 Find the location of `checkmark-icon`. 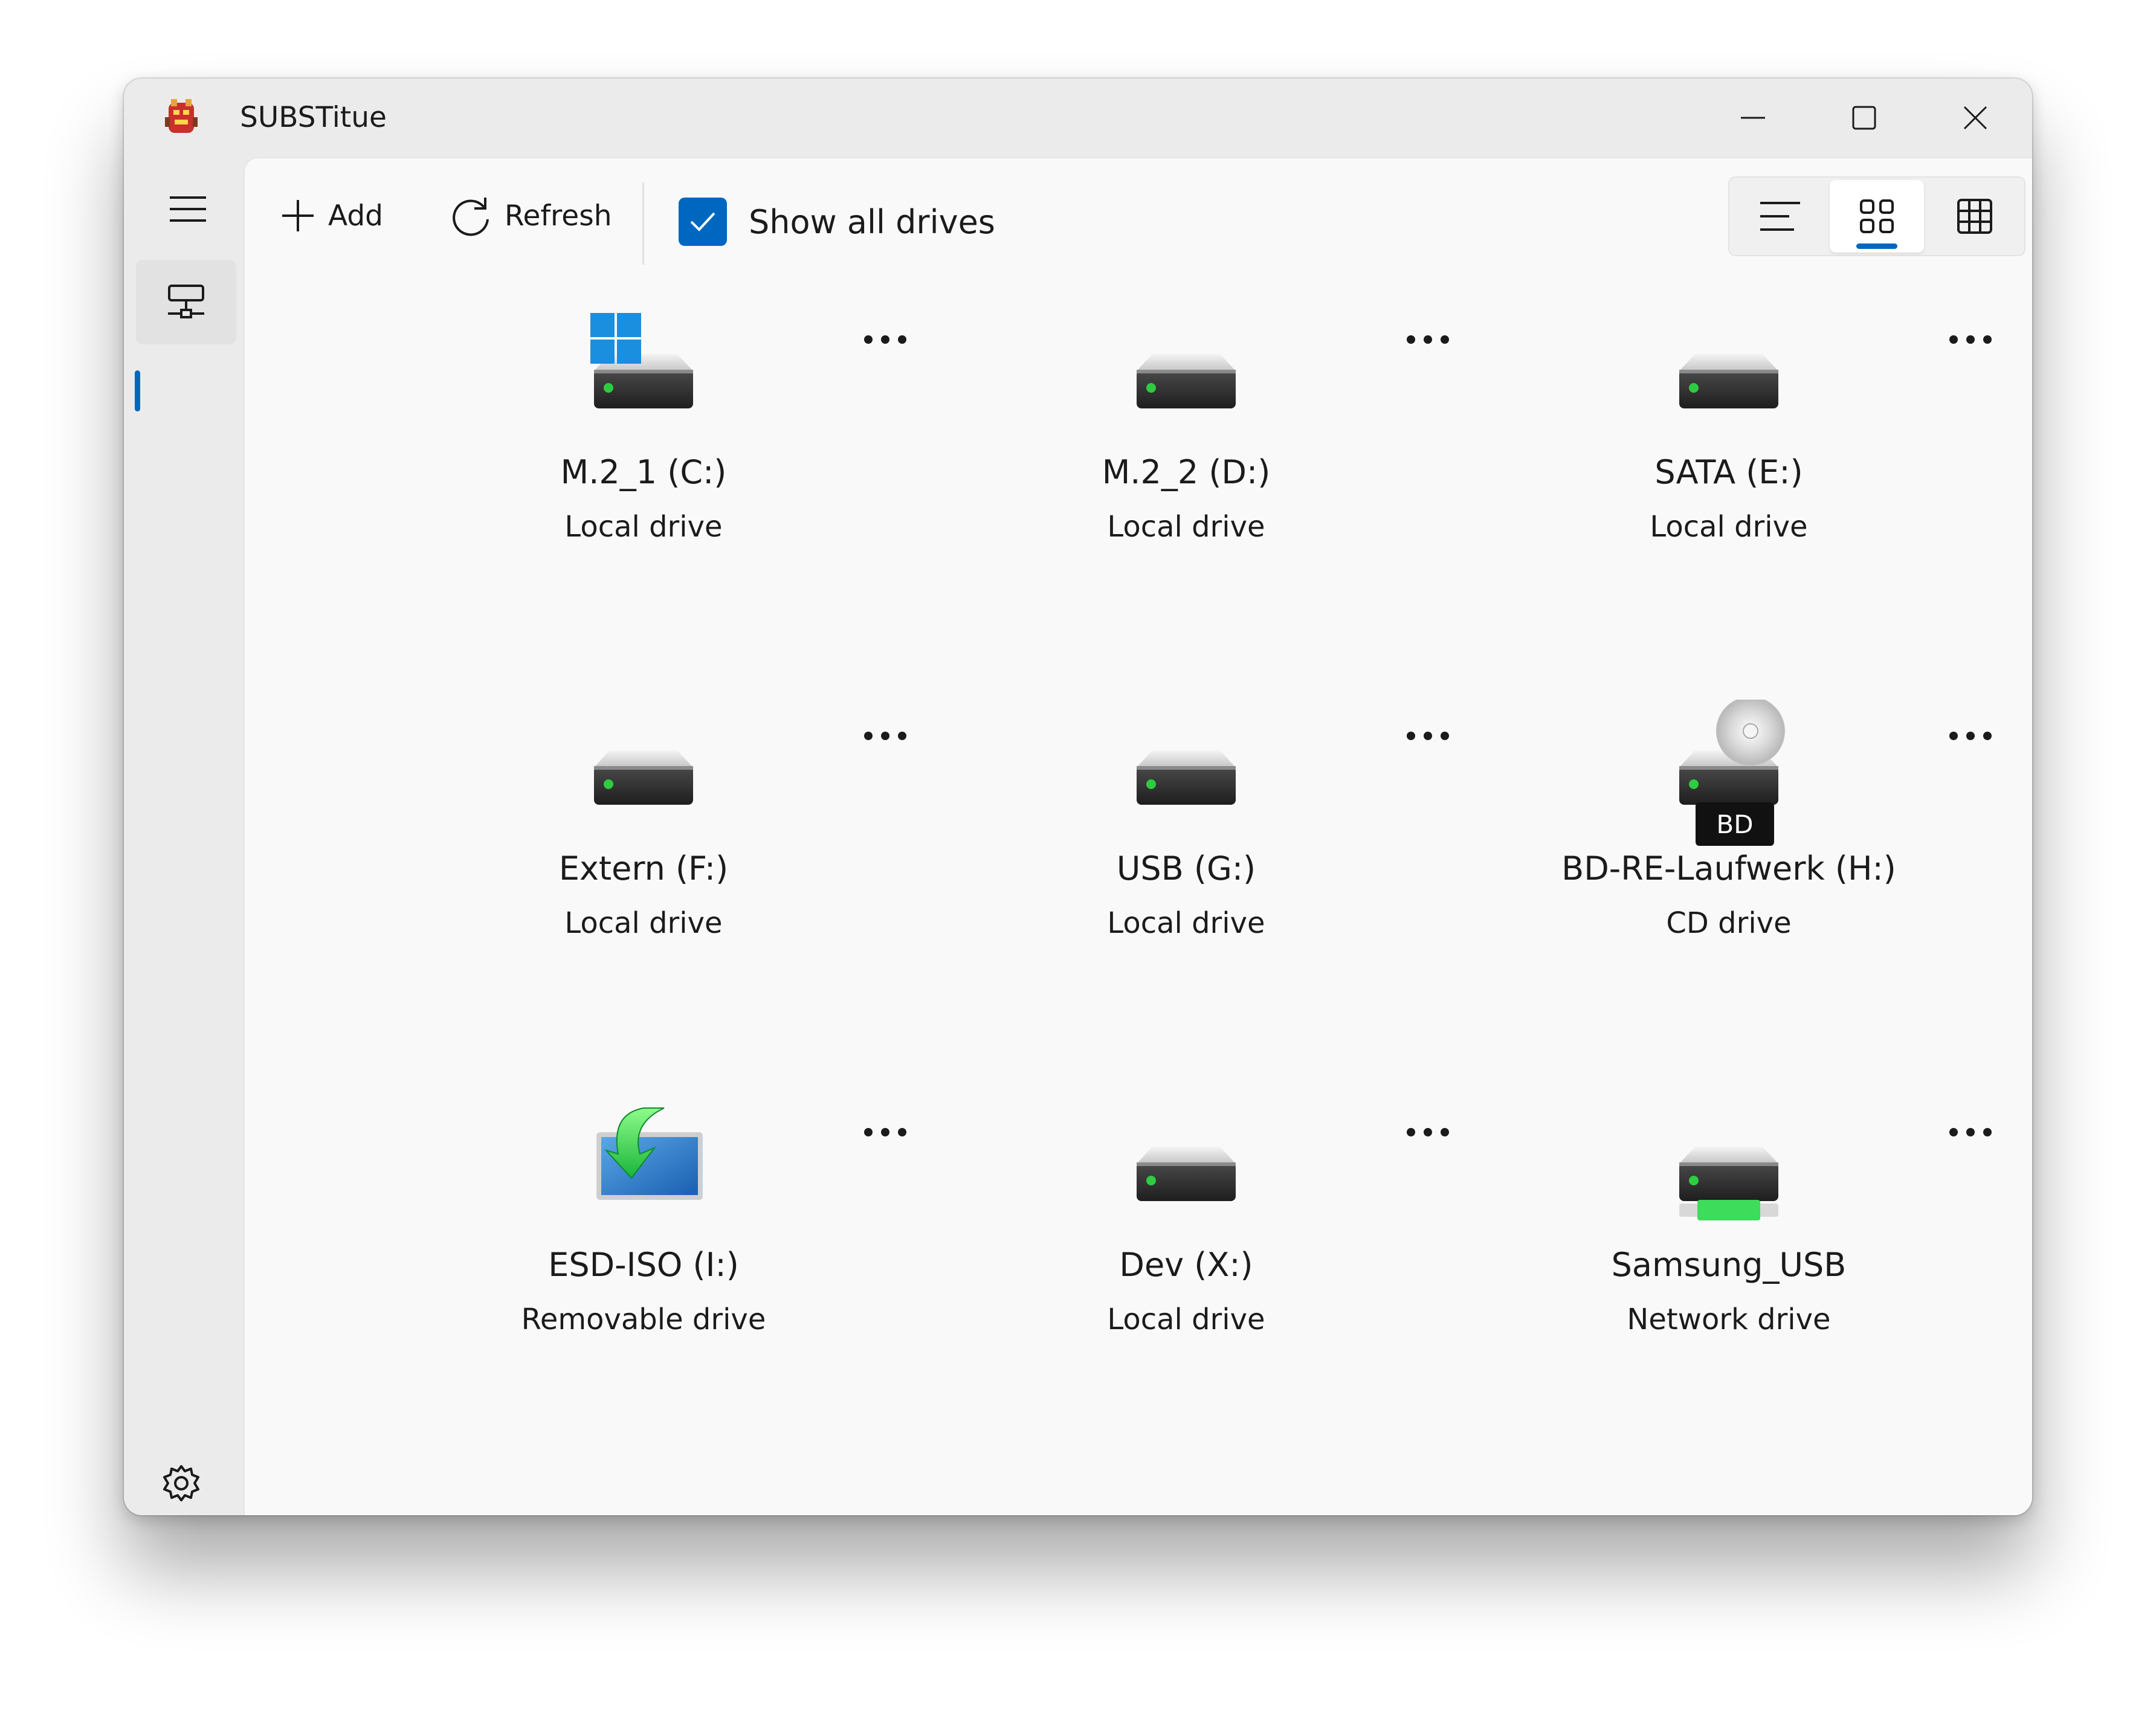

checkmark-icon is located at coordinates (702, 221).